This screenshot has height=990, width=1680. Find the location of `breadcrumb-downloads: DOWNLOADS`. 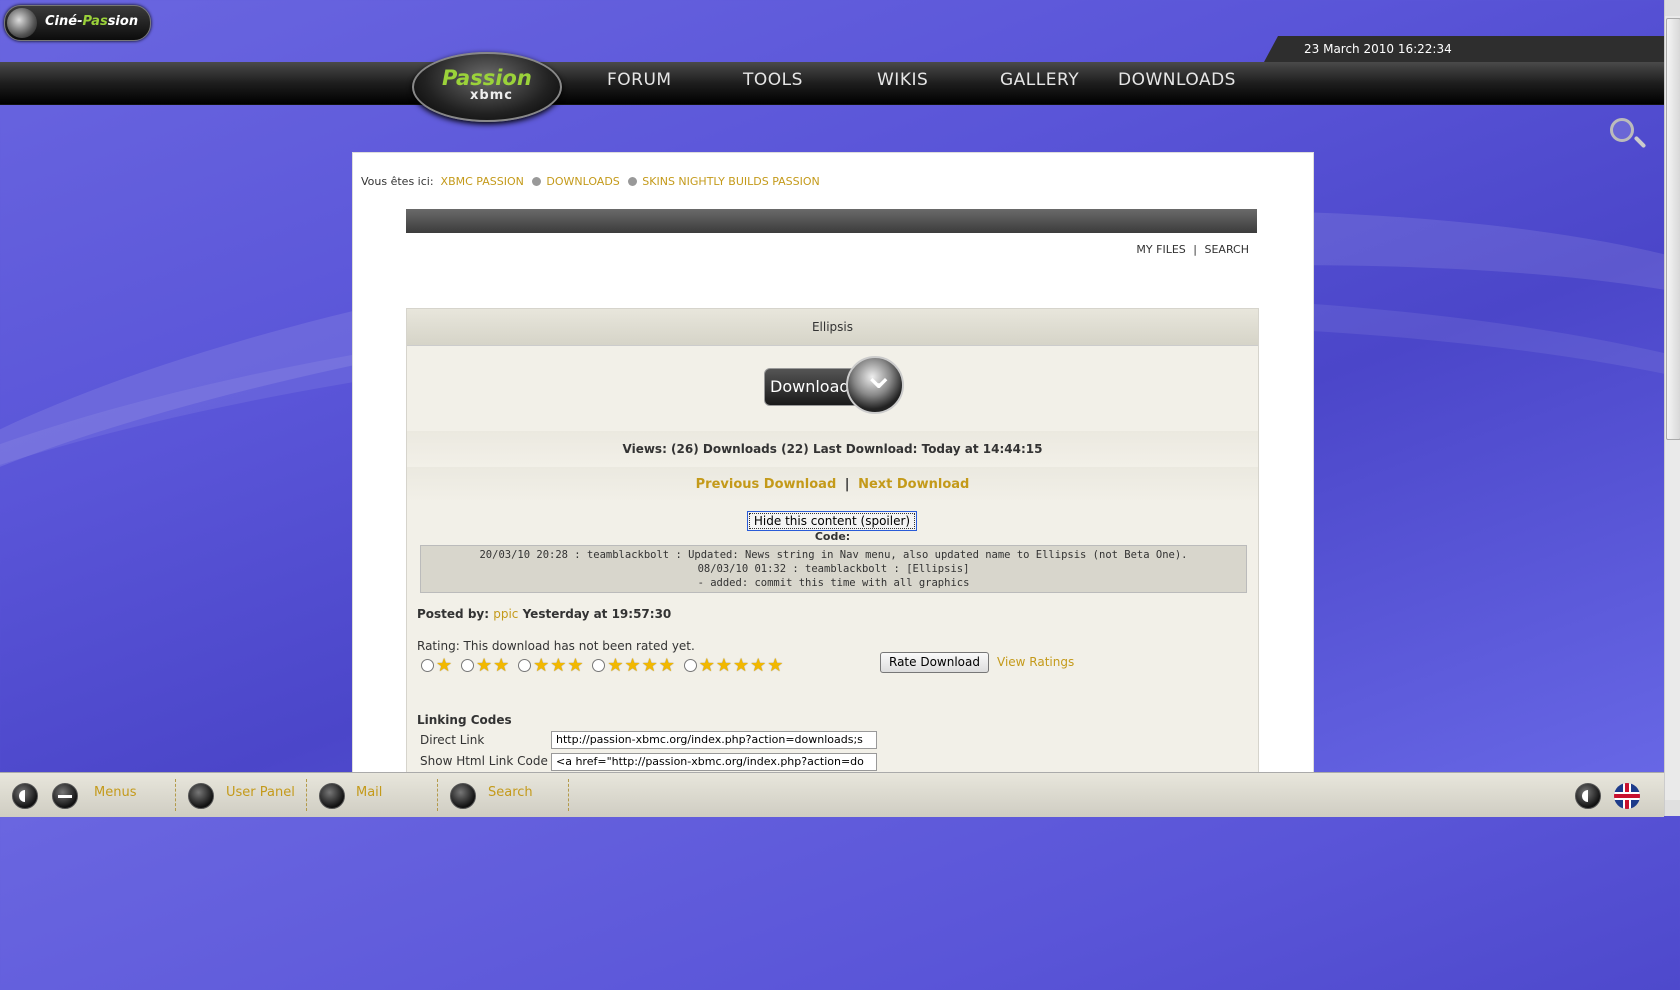

breadcrumb-downloads: DOWNLOADS is located at coordinates (582, 181).